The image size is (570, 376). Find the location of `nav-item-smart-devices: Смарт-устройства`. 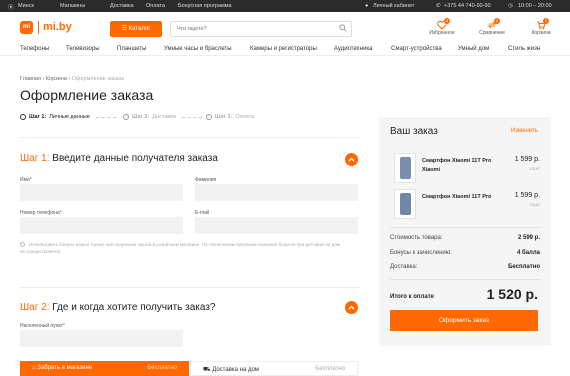

nav-item-smart-devices: Смарт-устройства is located at coordinates (416, 49).